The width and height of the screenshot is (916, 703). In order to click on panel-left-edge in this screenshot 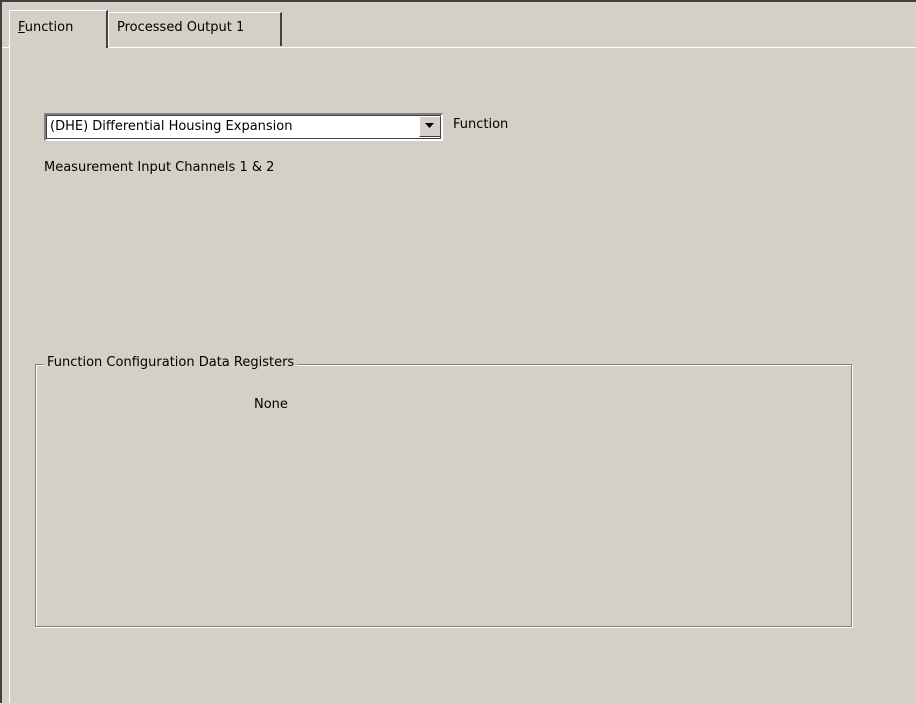, I will do `click(9, 375)`.